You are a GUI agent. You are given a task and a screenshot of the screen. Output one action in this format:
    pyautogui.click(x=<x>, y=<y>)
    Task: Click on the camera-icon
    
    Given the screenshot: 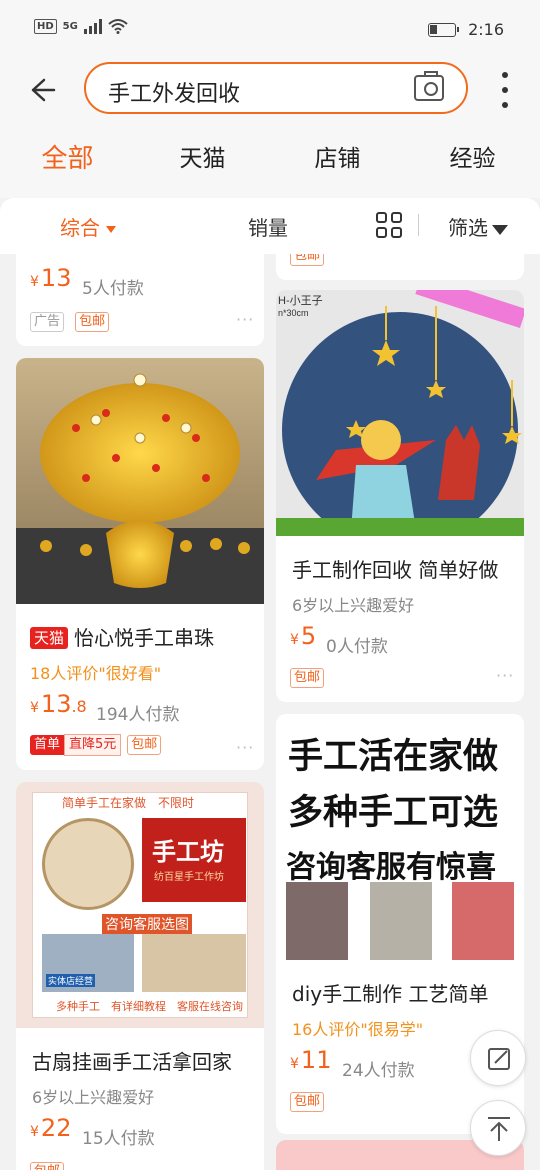 What is the action you would take?
    pyautogui.click(x=429, y=86)
    